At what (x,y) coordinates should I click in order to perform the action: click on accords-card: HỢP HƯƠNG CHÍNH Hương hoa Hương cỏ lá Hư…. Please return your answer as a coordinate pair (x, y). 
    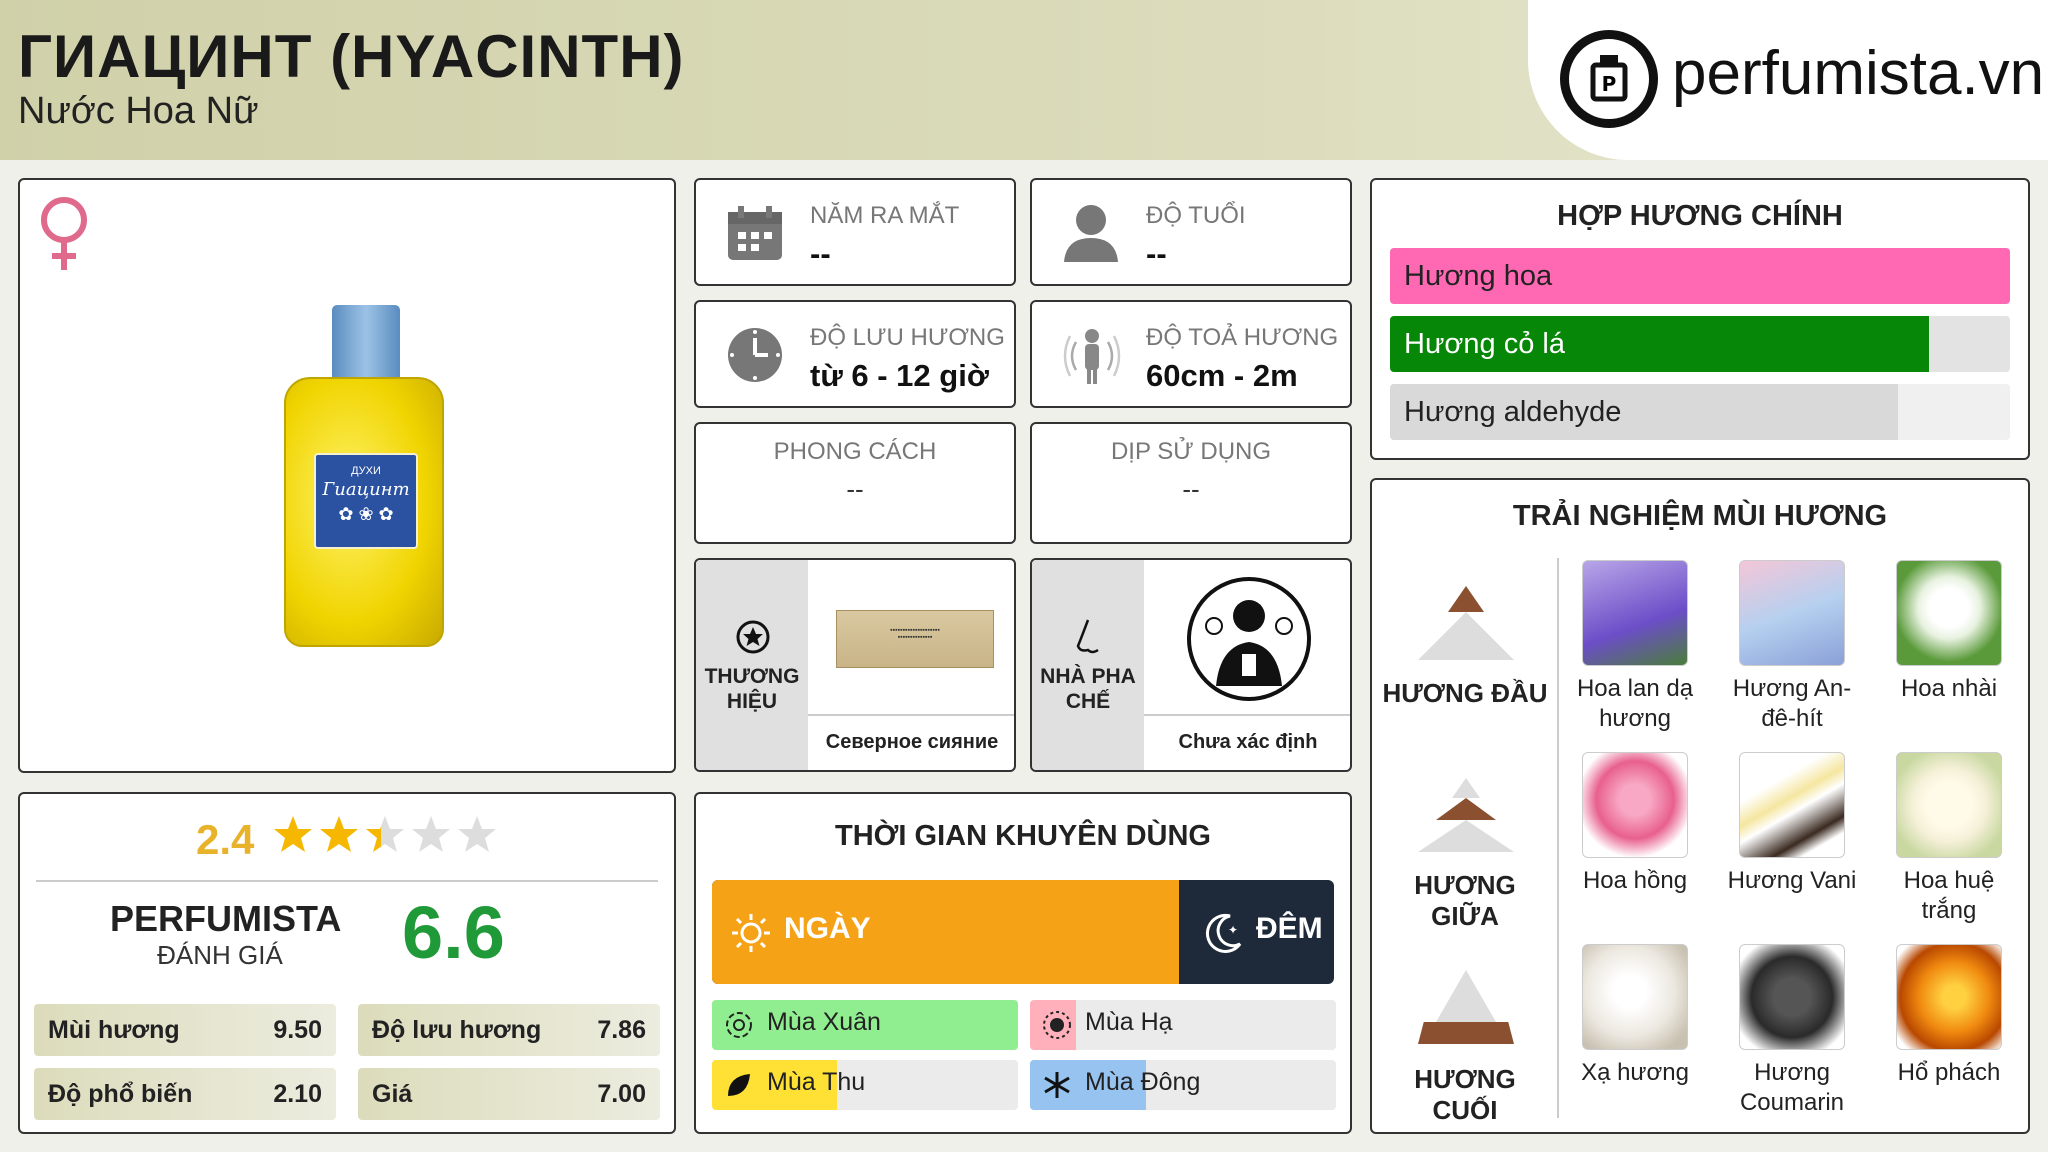
    Looking at the image, I should click on (1700, 319).